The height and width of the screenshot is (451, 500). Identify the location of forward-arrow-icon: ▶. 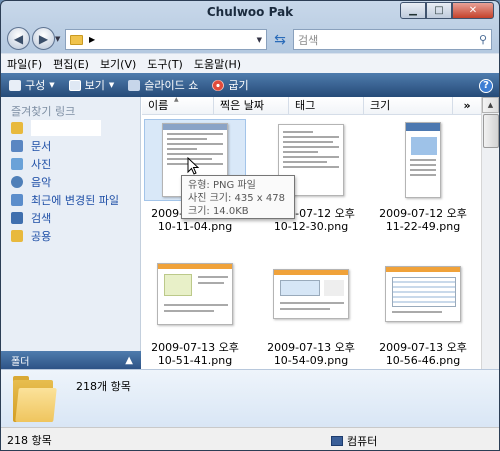
(43, 38).